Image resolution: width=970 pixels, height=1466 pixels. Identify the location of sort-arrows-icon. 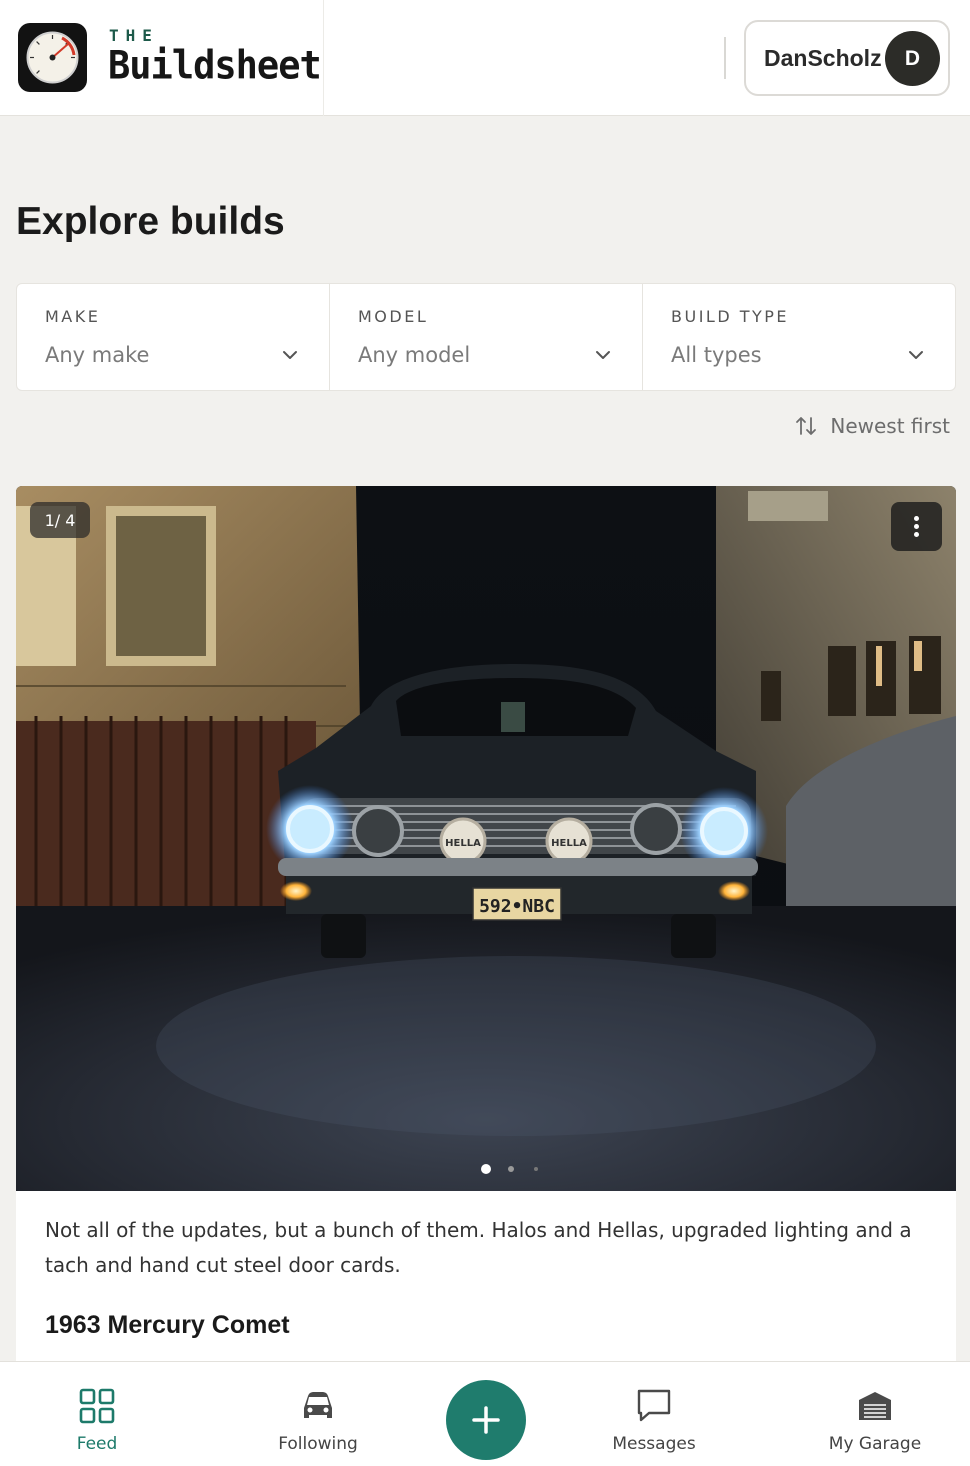
(806, 426).